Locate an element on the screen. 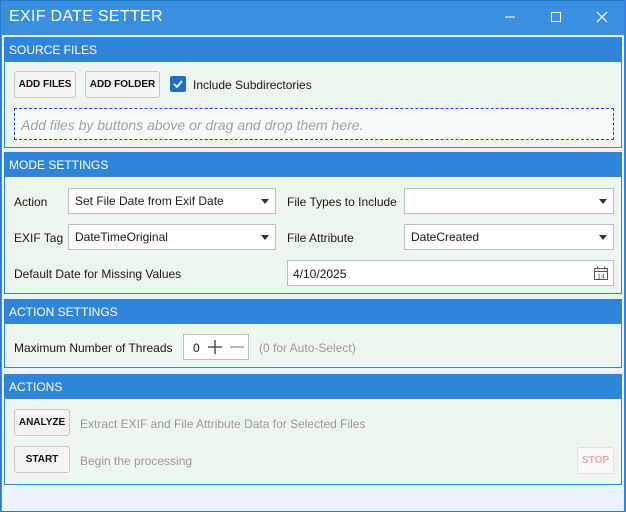 Image resolution: width=626 pixels, height=512 pixels. checkmark-icon is located at coordinates (178, 84).